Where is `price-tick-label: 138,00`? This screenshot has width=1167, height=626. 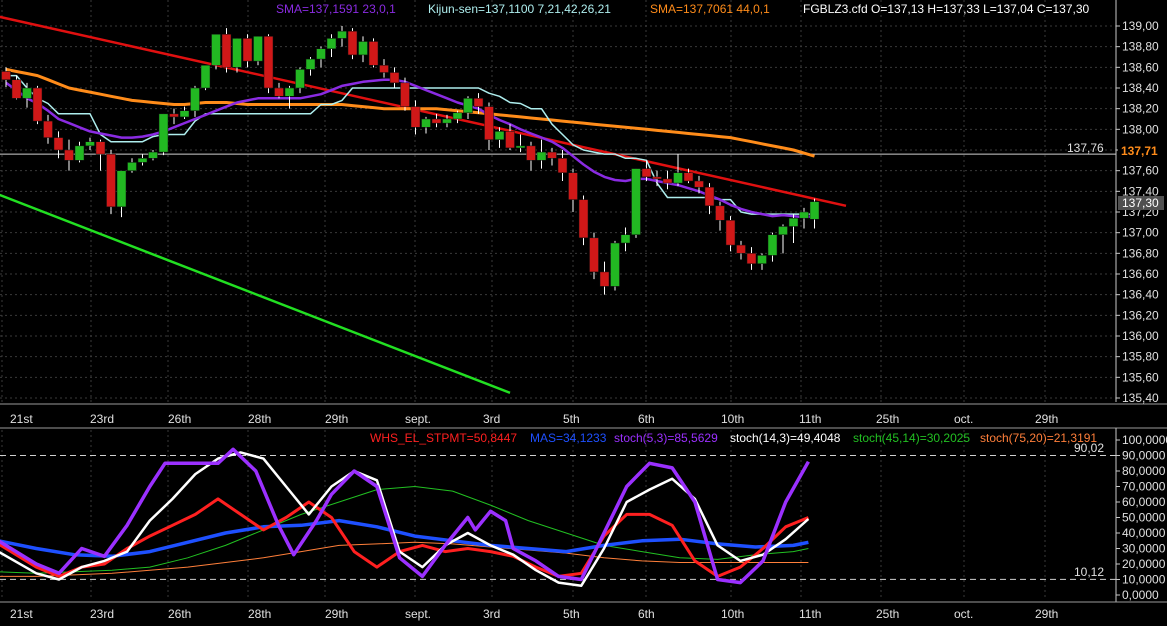 price-tick-label: 138,00 is located at coordinates (1140, 129).